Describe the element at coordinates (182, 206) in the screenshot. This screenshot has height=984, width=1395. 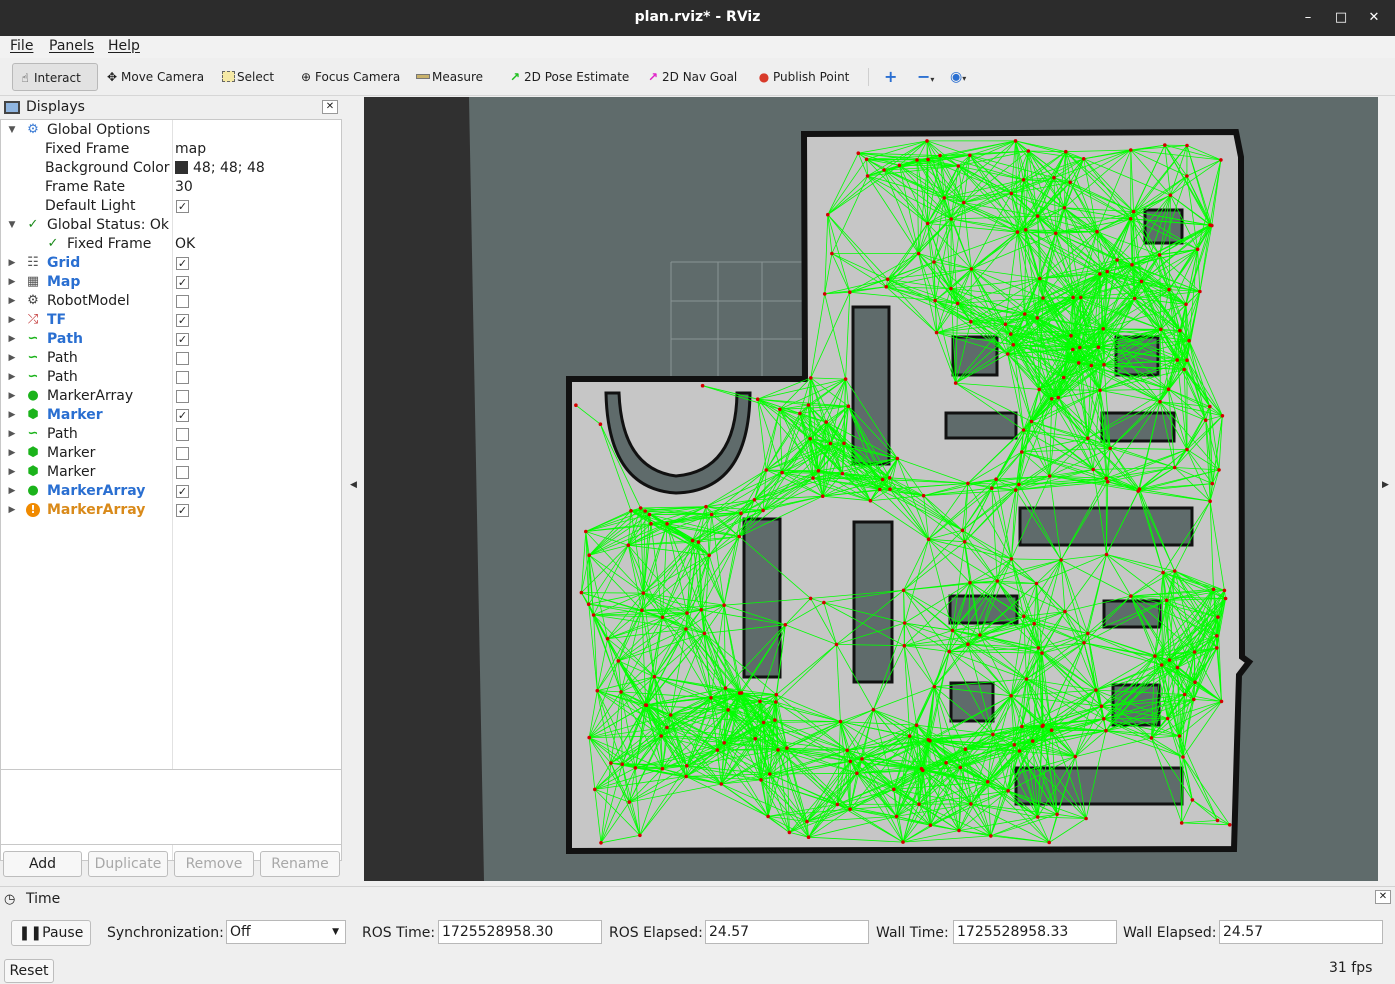
I see `default-light-checkbox: ✓` at that location.